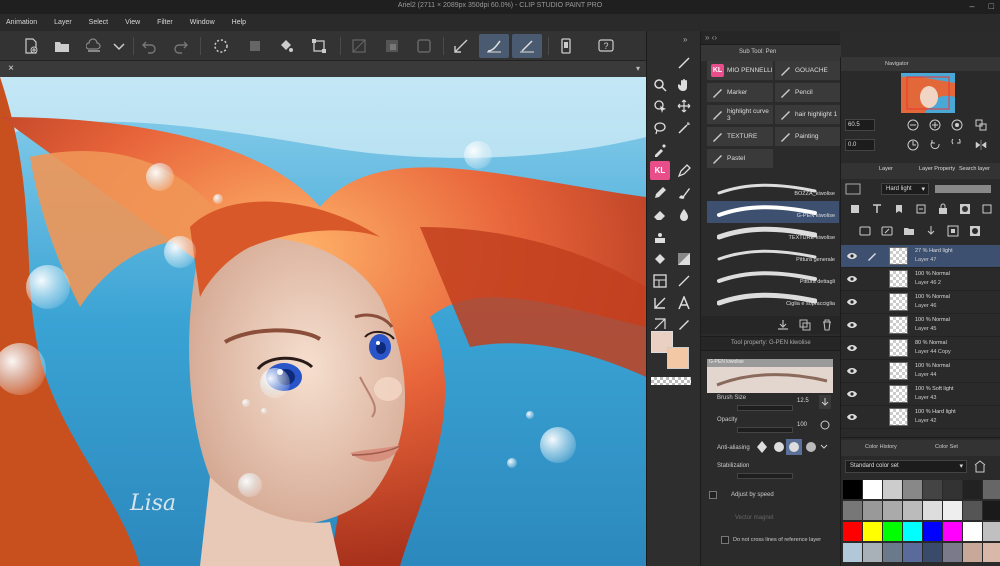 This screenshot has width=1000, height=566. I want to click on menu-item-select: Select, so click(98, 22).